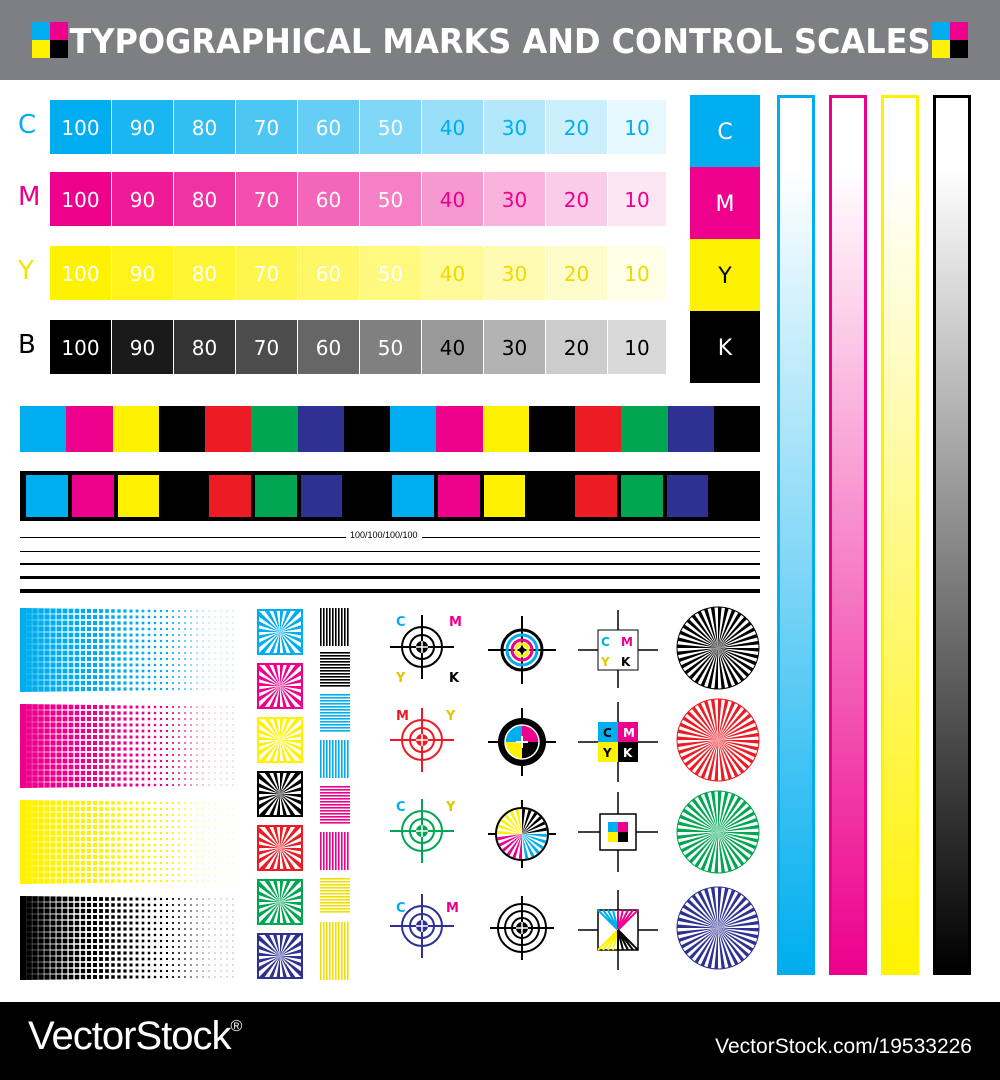 The height and width of the screenshot is (1080, 1000). Describe the element at coordinates (423, 740) in the screenshot. I see `registration-target-2: MY` at that location.